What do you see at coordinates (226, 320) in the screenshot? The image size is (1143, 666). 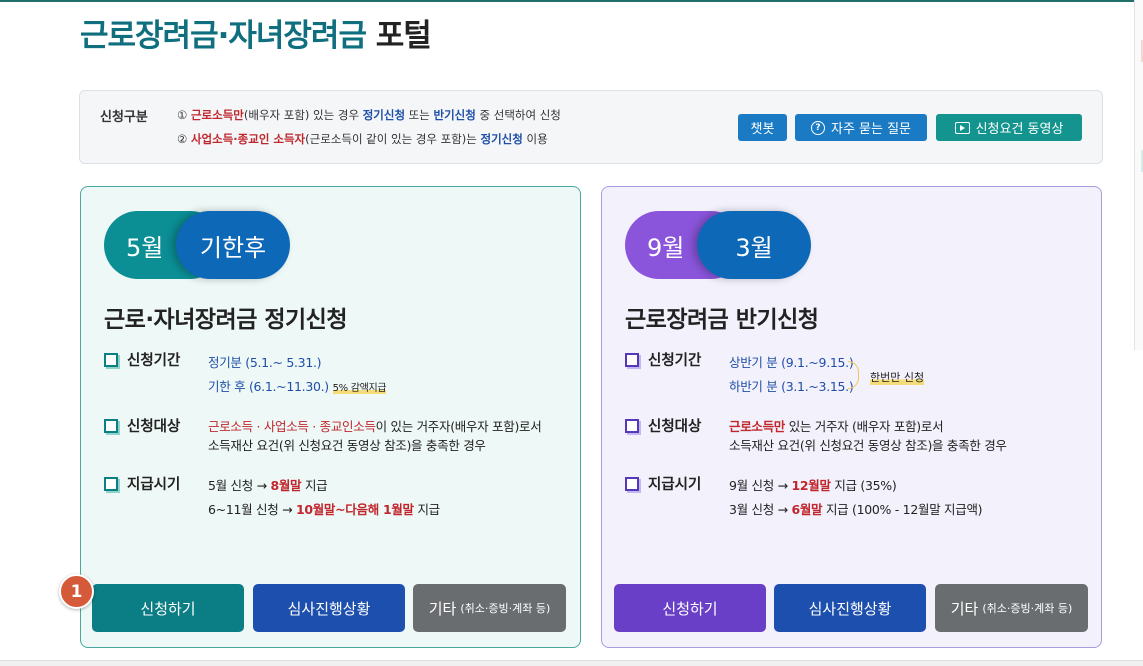 I see `card-title: 근로·자녀장려금 정기신청` at bounding box center [226, 320].